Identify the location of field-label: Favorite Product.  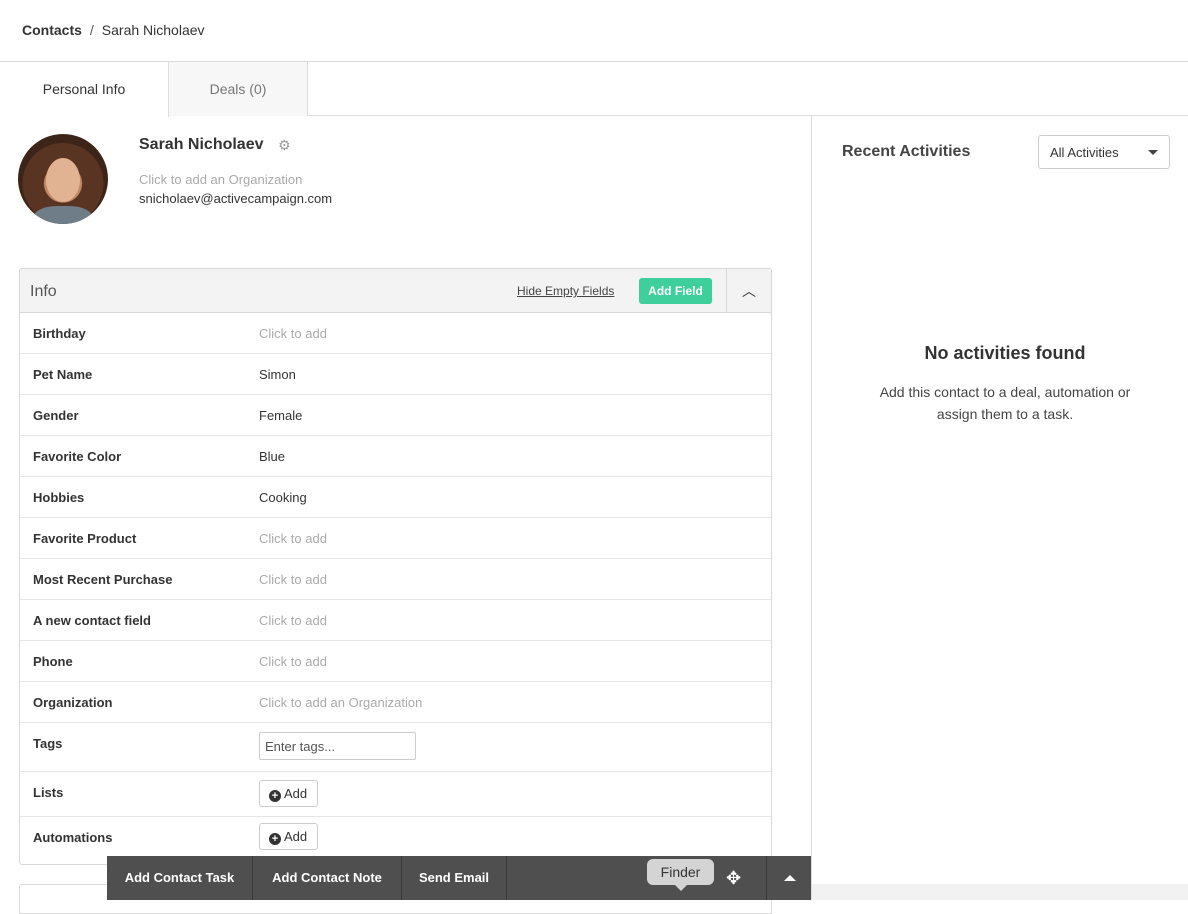
(85, 538).